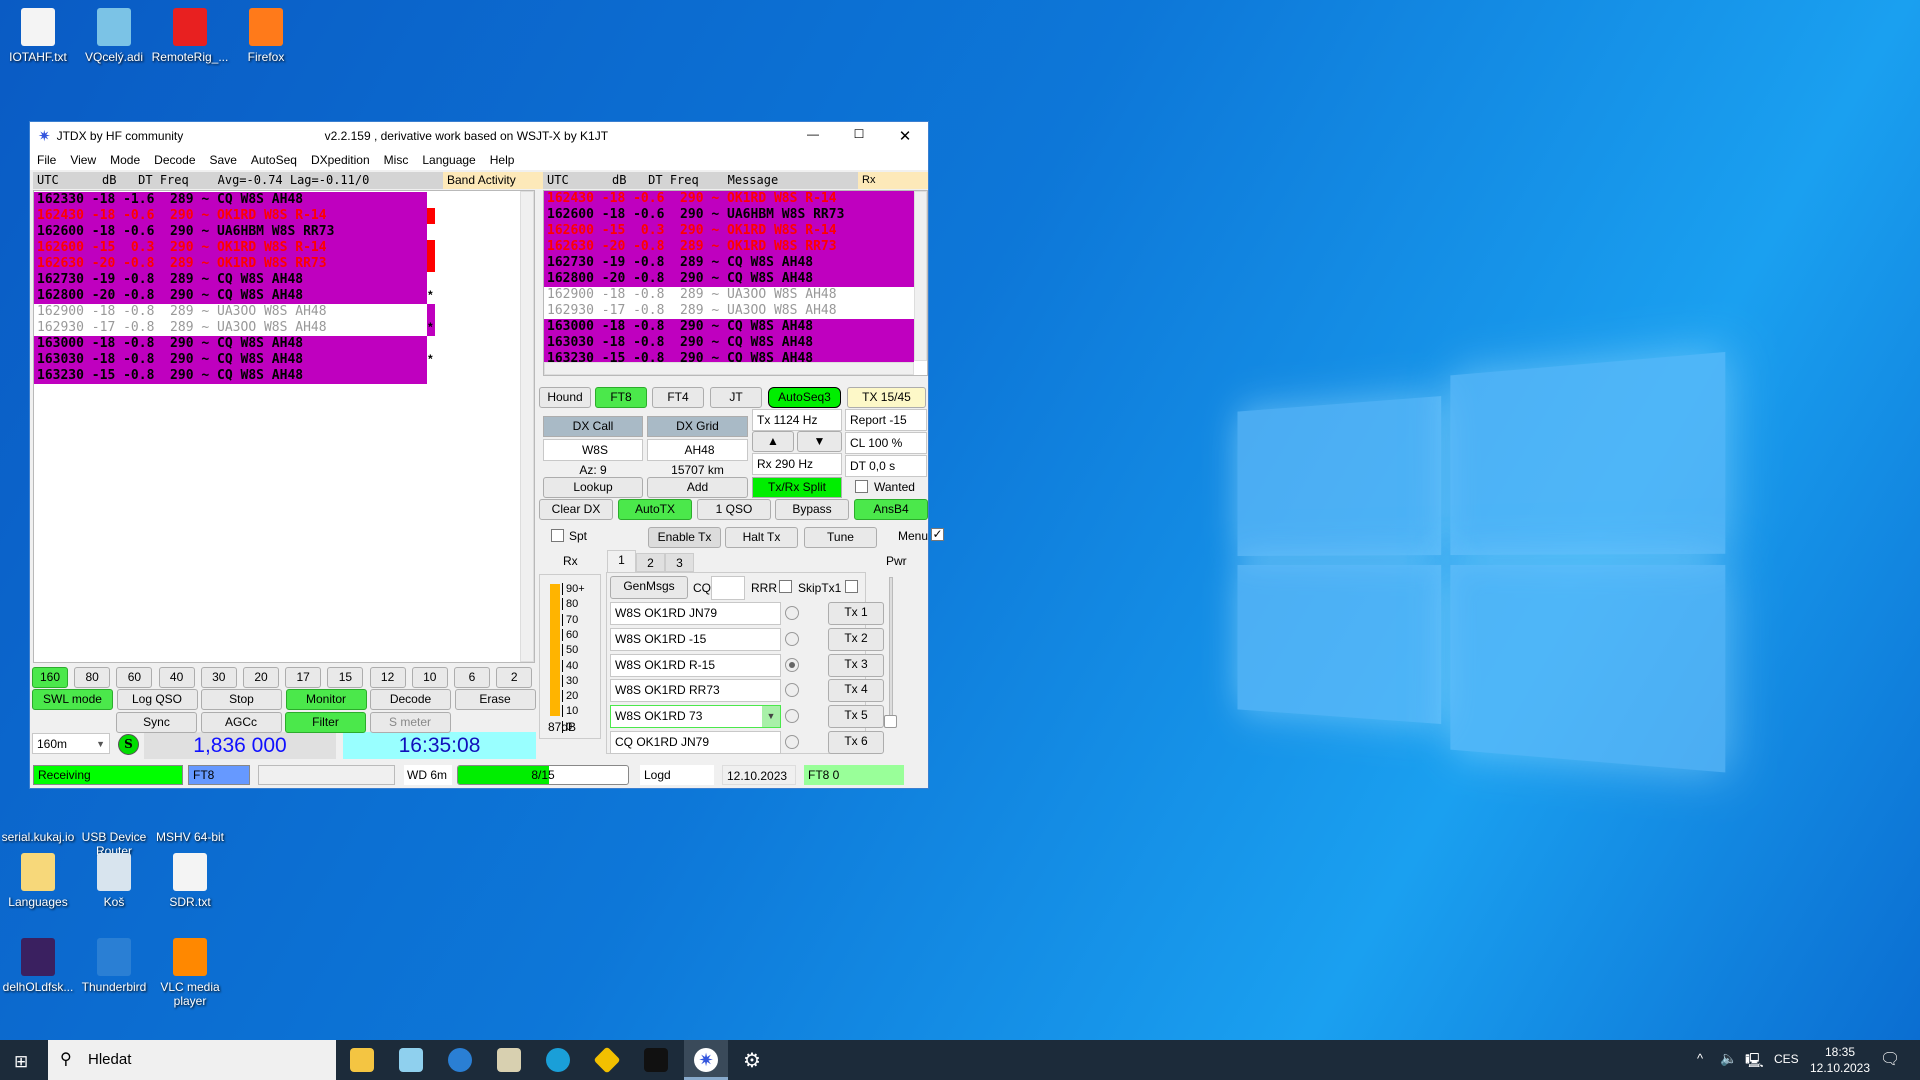 This screenshot has height=1080, width=1920. Describe the element at coordinates (325, 722) in the screenshot. I see `control-filter-button: Filter` at that location.